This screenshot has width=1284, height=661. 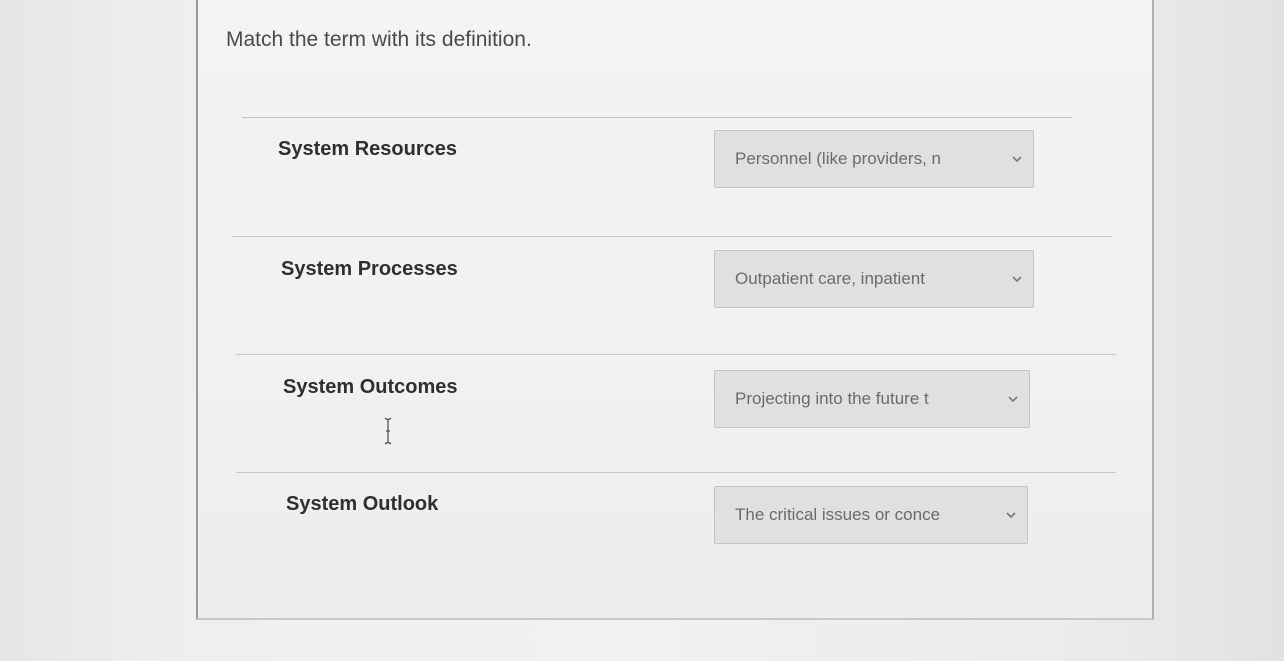 I want to click on term-label-system-outlook: System Outlook, so click(x=362, y=504).